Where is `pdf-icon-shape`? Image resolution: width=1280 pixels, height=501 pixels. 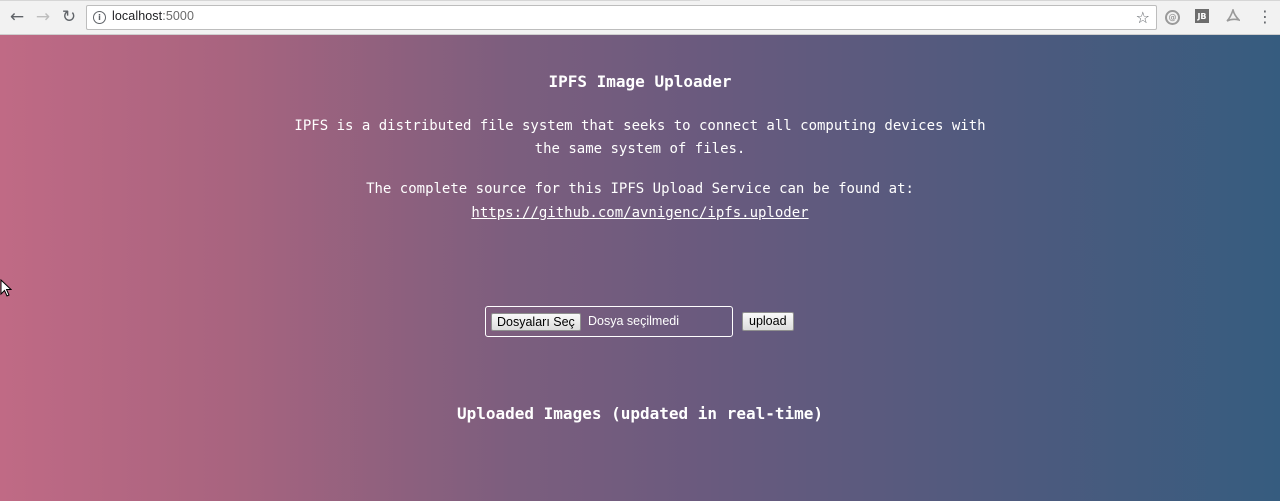 pdf-icon-shape is located at coordinates (1233, 15).